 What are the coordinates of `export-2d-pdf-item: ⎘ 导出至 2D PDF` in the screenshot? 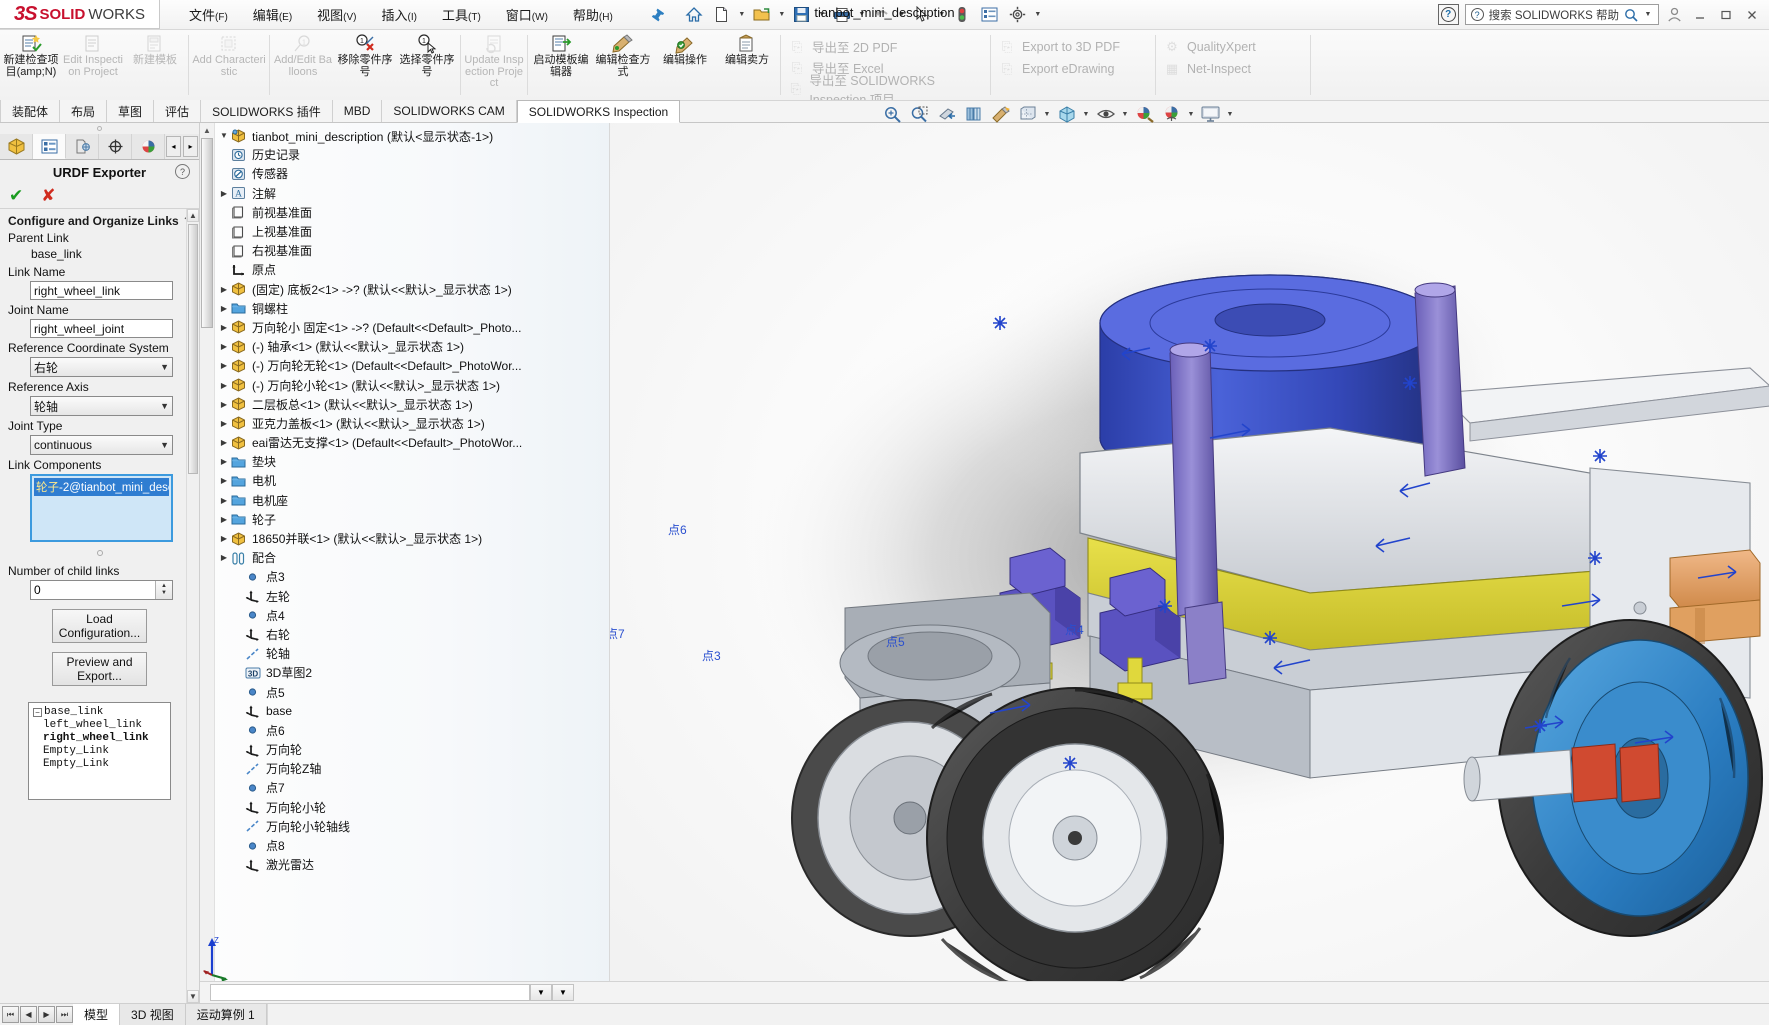 It's located at (888, 46).